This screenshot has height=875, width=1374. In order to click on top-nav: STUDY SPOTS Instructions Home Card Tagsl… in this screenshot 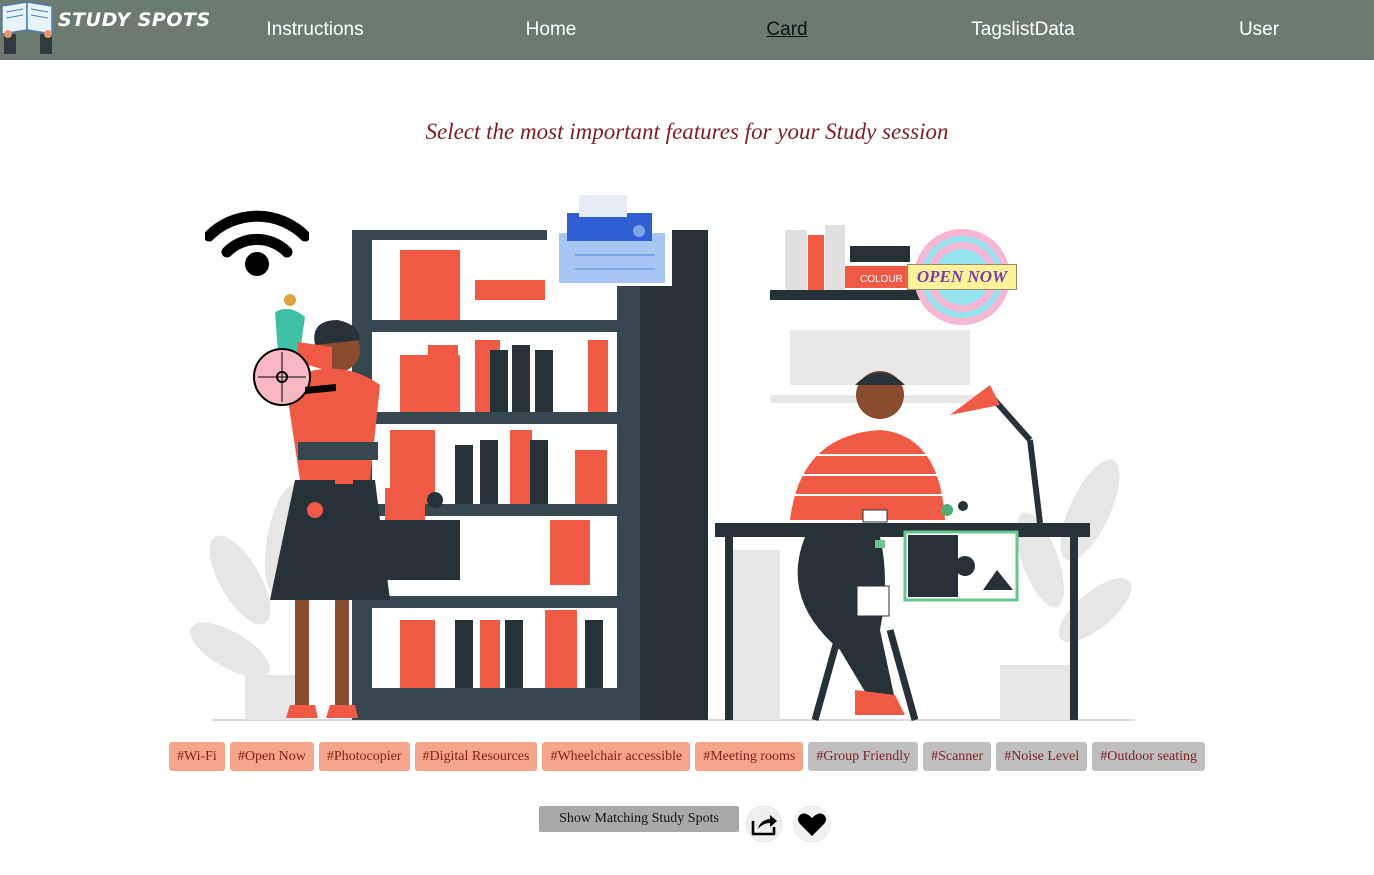, I will do `click(687, 30)`.